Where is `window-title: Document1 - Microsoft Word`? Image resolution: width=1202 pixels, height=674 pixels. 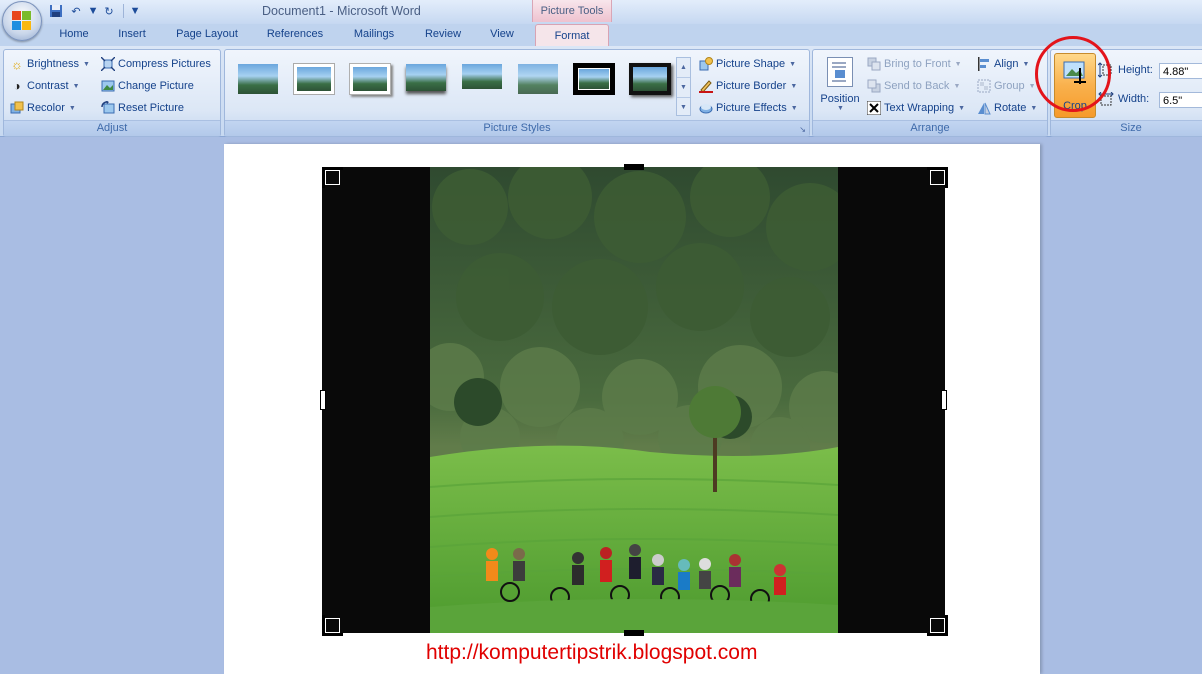
window-title: Document1 - Microsoft Word is located at coordinates (341, 11).